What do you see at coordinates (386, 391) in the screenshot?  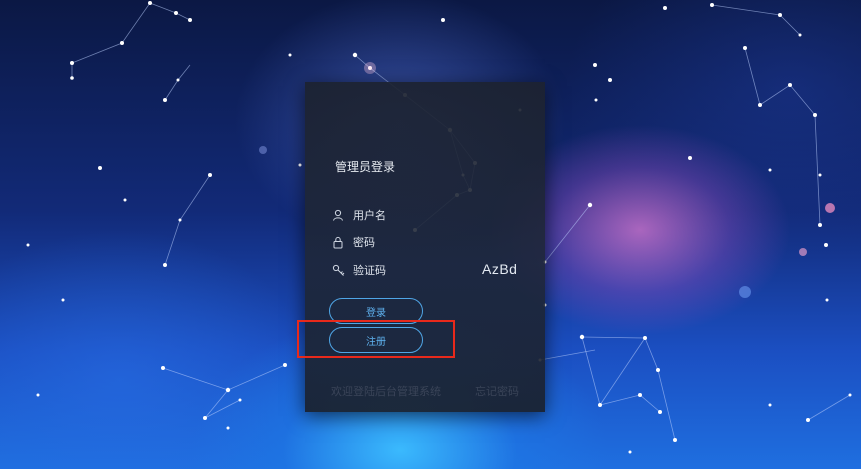 I see `welcome-text: 欢迎登陆后台管理系统` at bounding box center [386, 391].